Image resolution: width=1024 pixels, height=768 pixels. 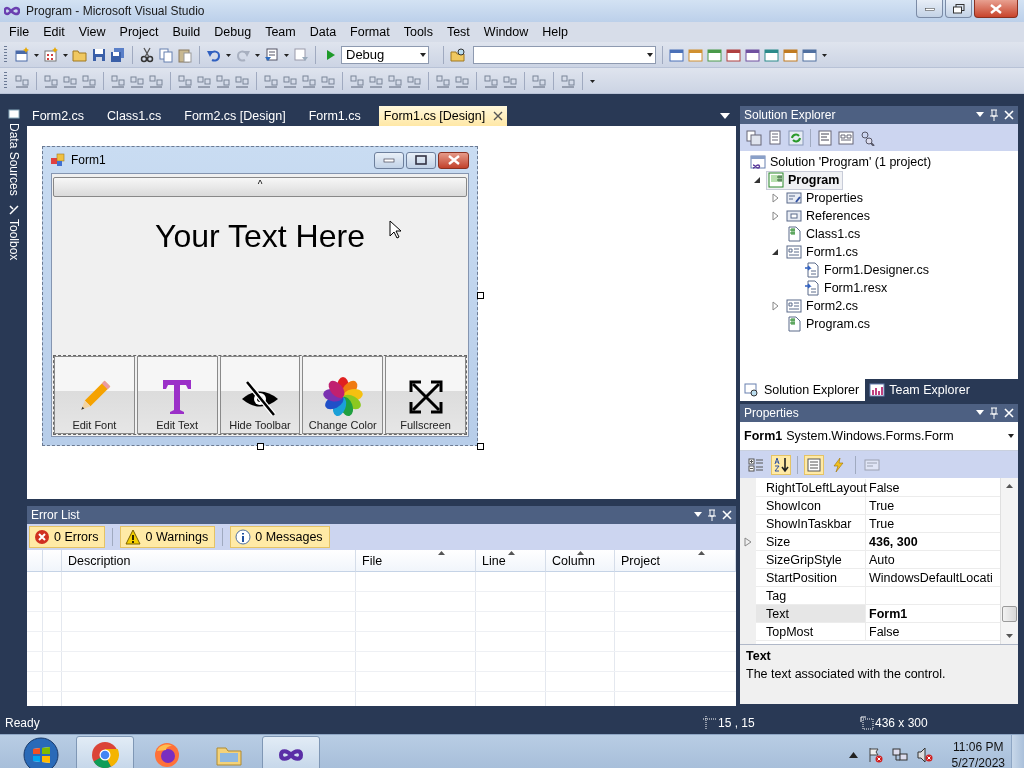 I want to click on show-all-files-icon, so click(x=754, y=137).